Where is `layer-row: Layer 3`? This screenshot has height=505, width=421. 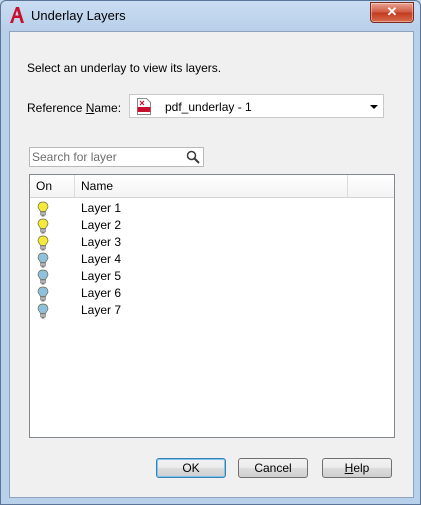
layer-row: Layer 3 is located at coordinates (212, 242).